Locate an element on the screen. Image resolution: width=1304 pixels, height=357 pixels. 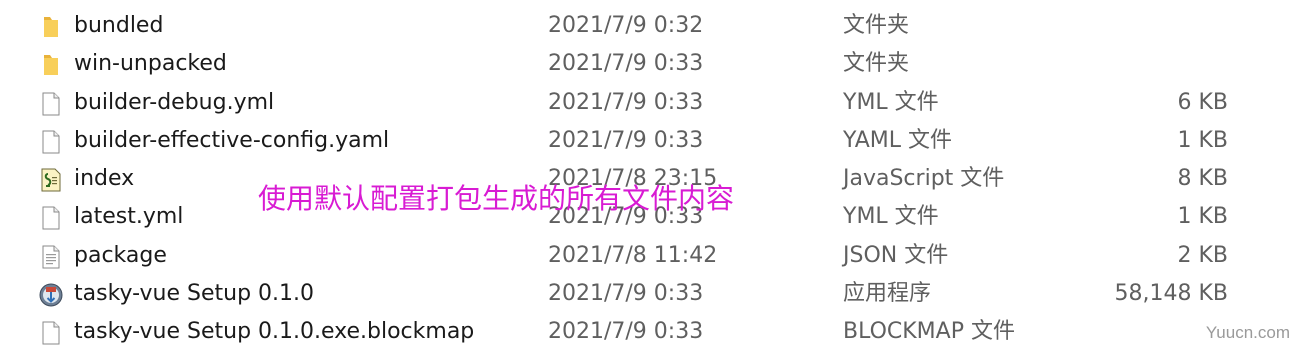
file-size: 2 KB is located at coordinates (1202, 255).